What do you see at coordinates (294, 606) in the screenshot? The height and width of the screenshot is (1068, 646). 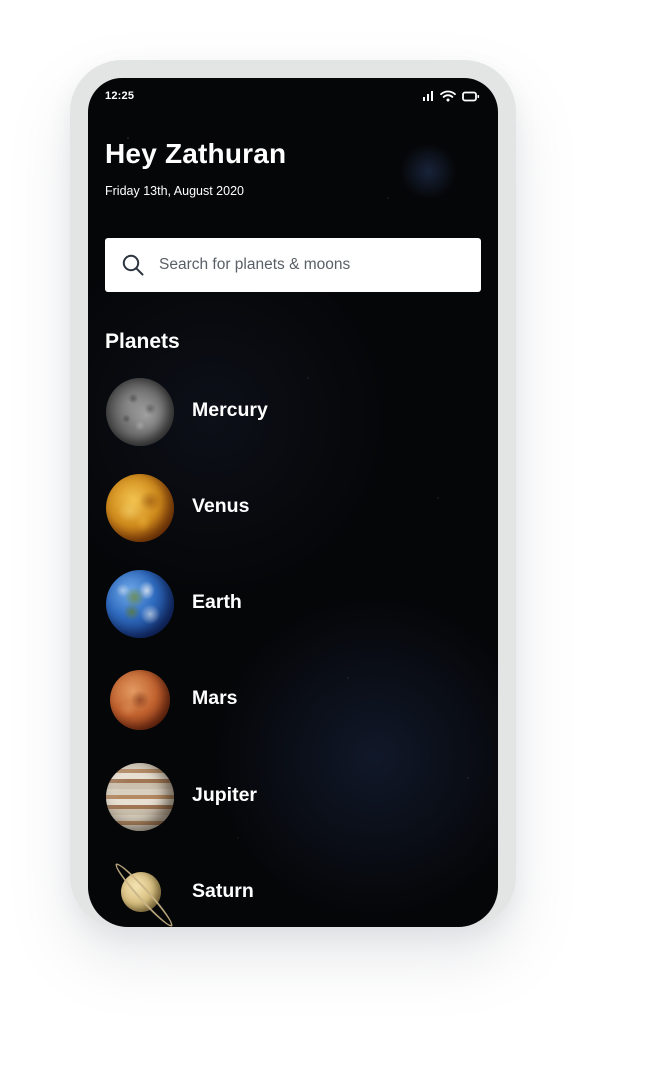 I see `planet-item-earth: Earth` at bounding box center [294, 606].